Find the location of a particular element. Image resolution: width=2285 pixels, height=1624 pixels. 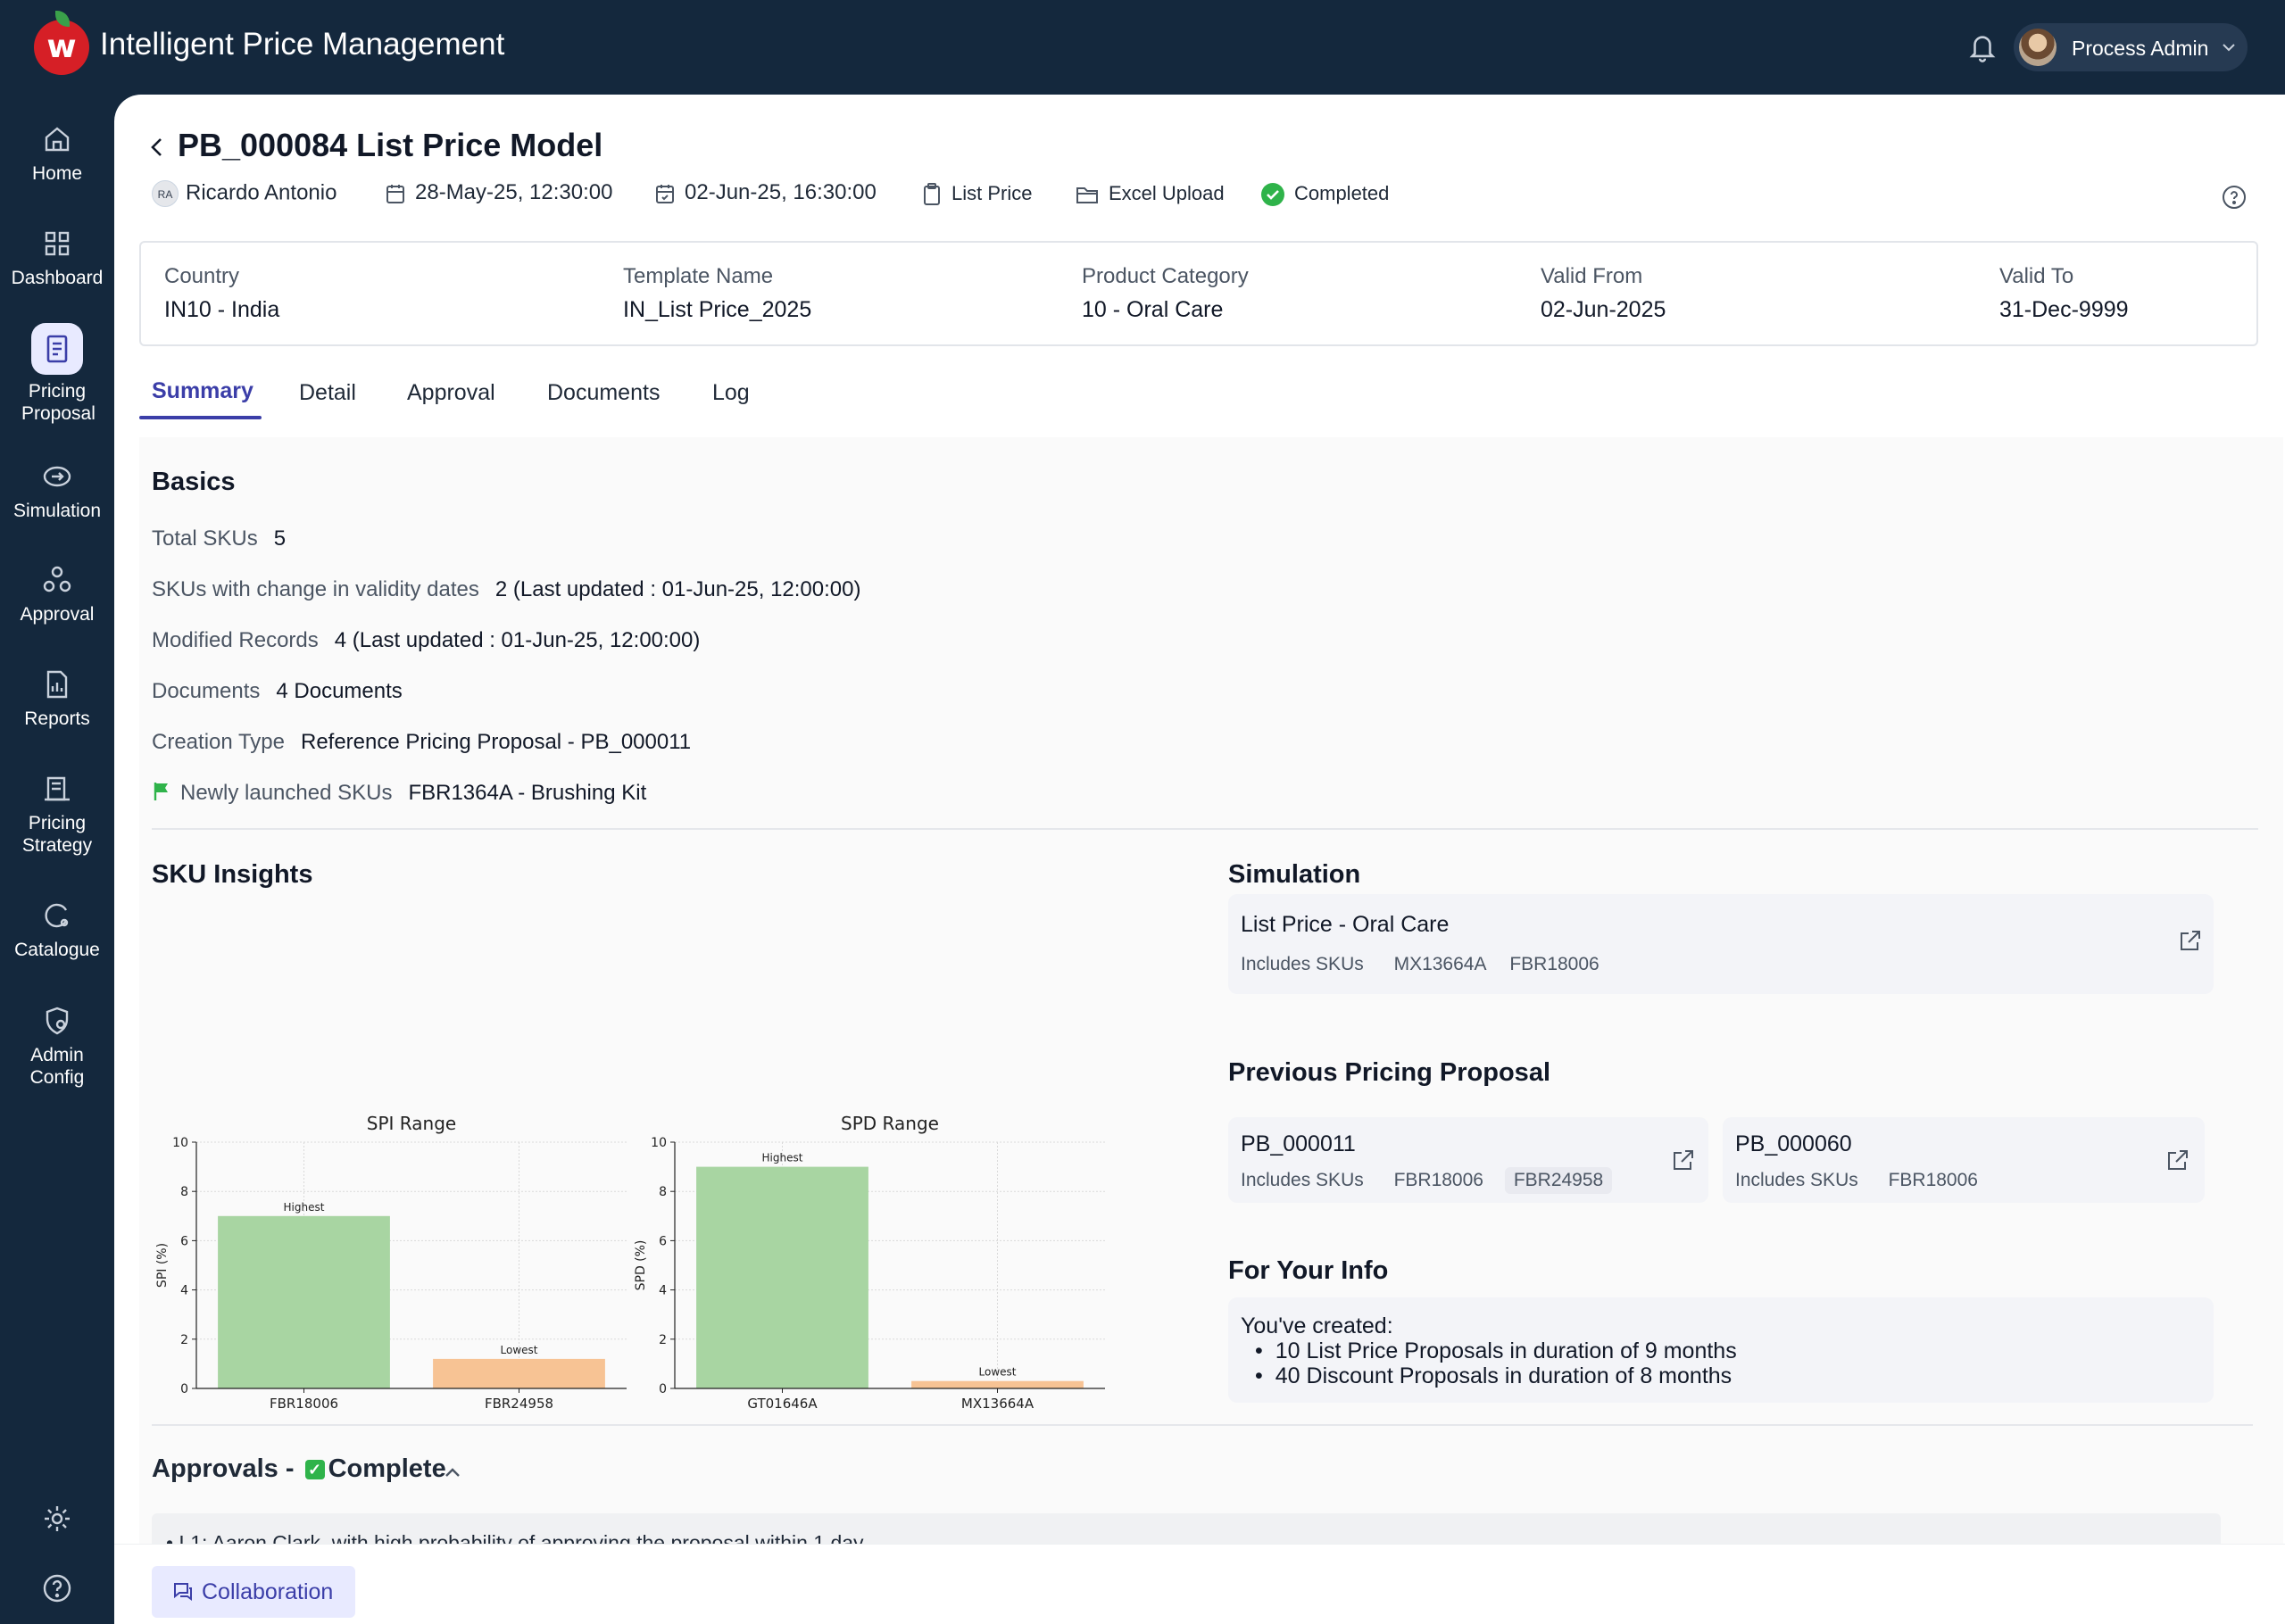

sidebar-item-label: Approval is located at coordinates (57, 614).